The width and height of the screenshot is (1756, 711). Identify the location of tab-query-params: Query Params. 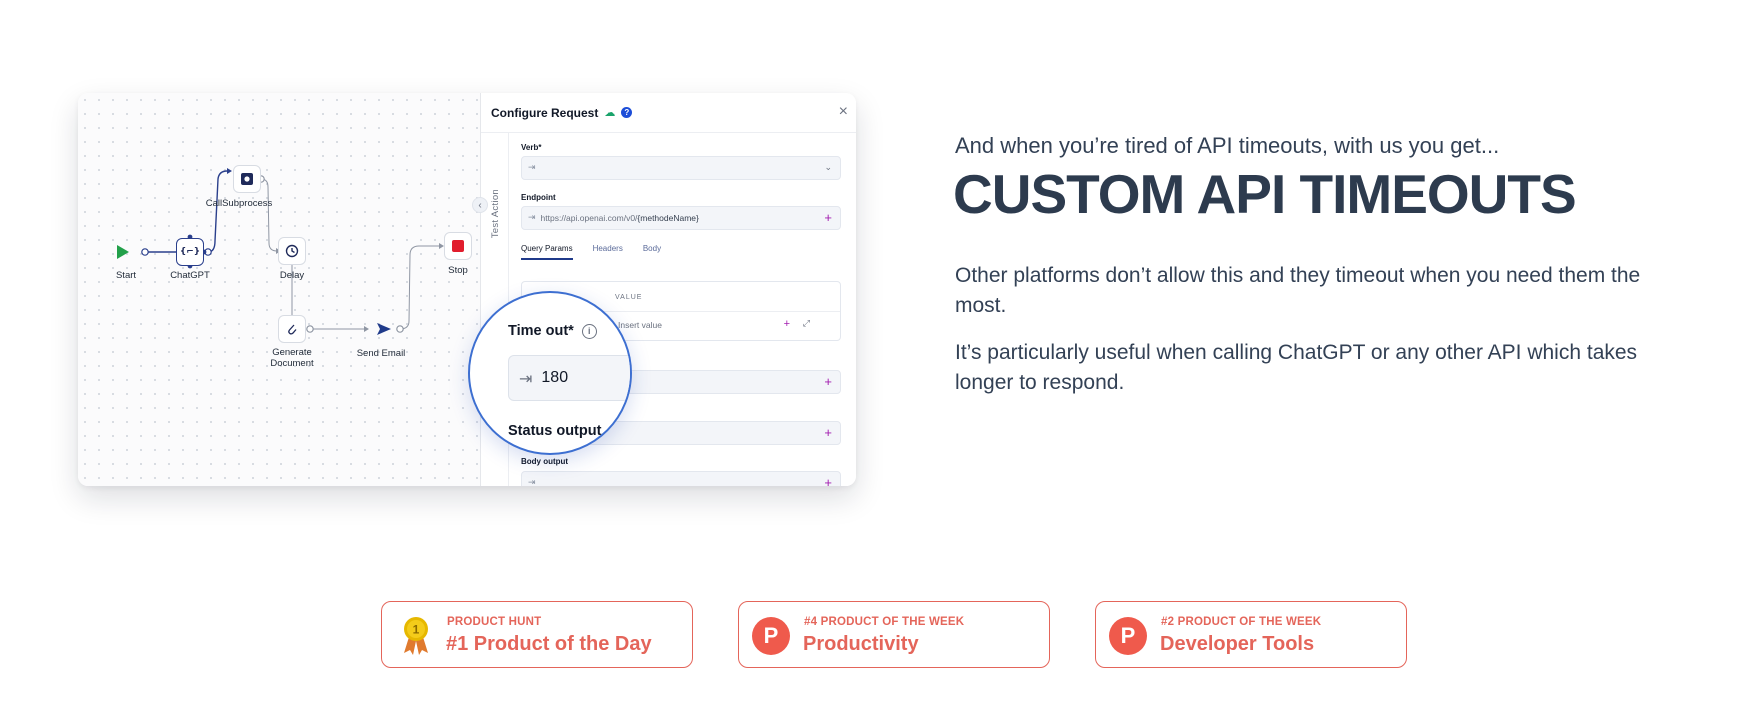
(547, 252).